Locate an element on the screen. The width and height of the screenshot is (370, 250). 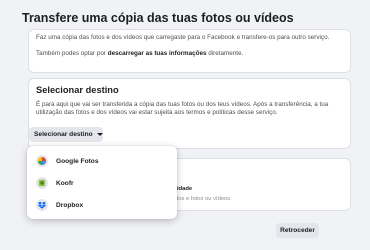
destination-title: Selecionar destino is located at coordinates (77, 90).